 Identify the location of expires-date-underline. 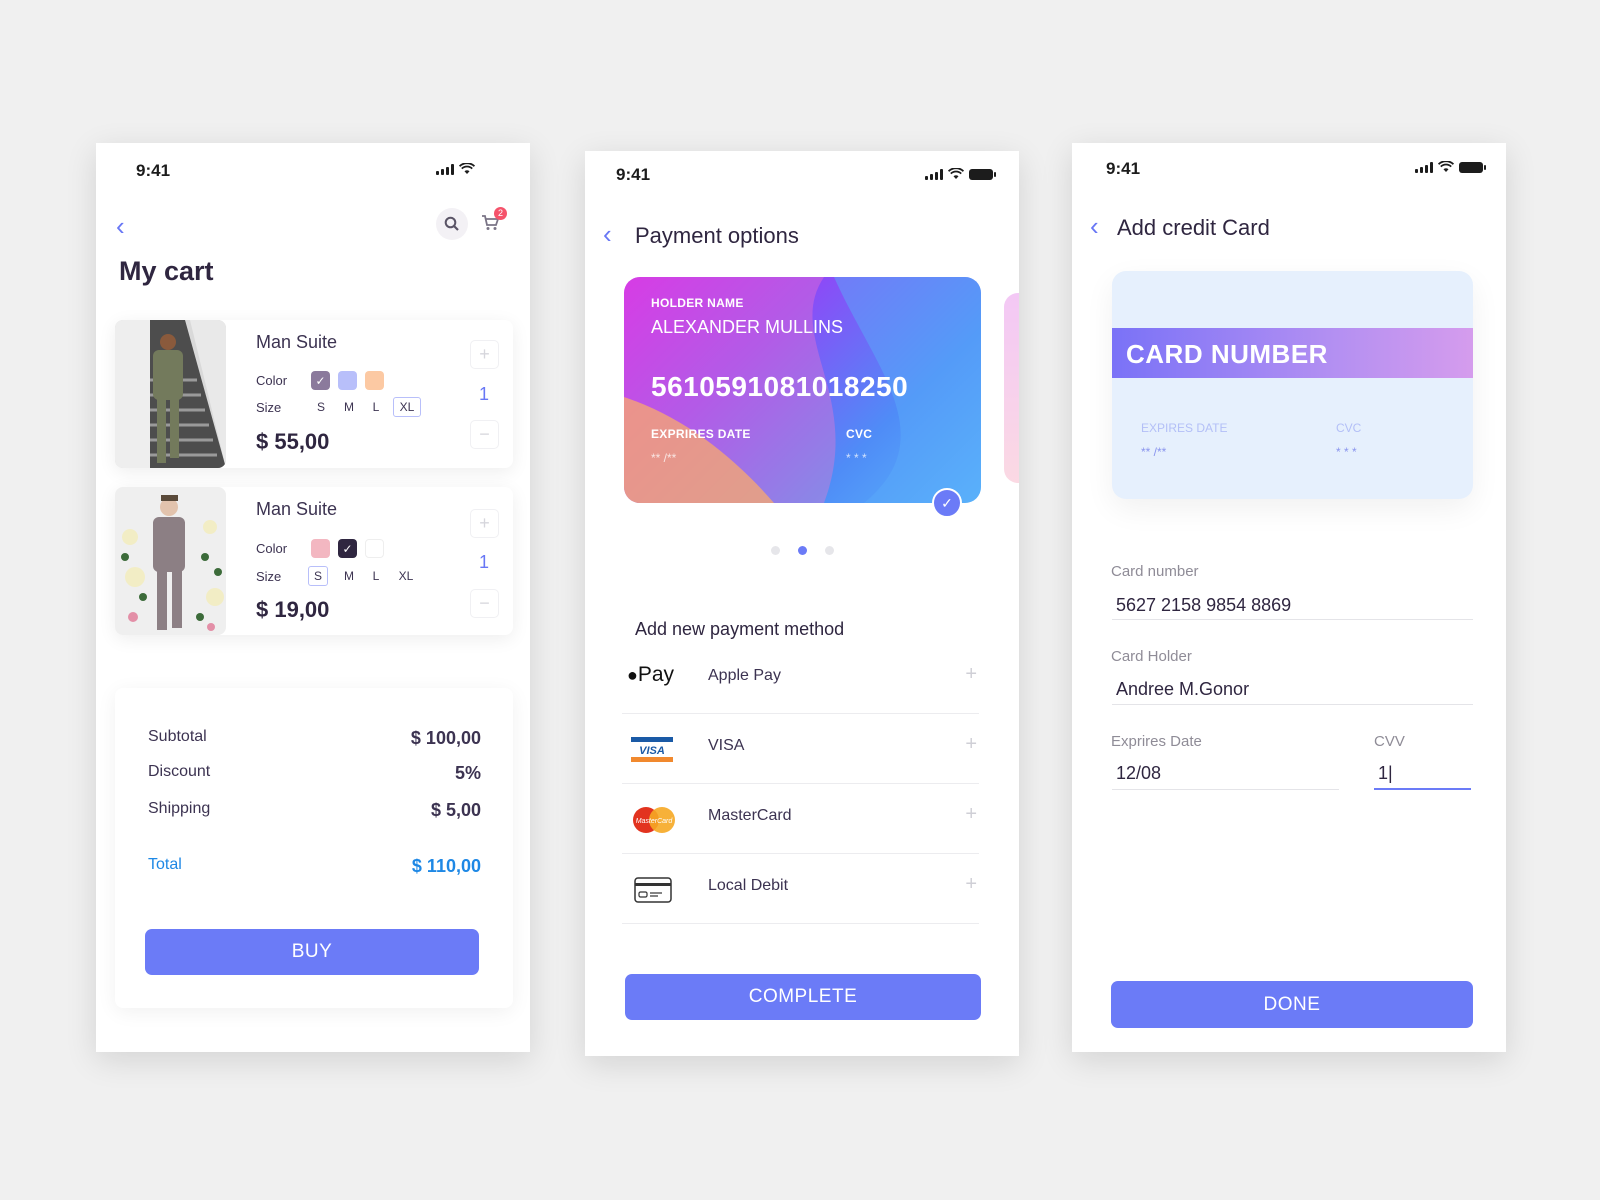
(1225, 789).